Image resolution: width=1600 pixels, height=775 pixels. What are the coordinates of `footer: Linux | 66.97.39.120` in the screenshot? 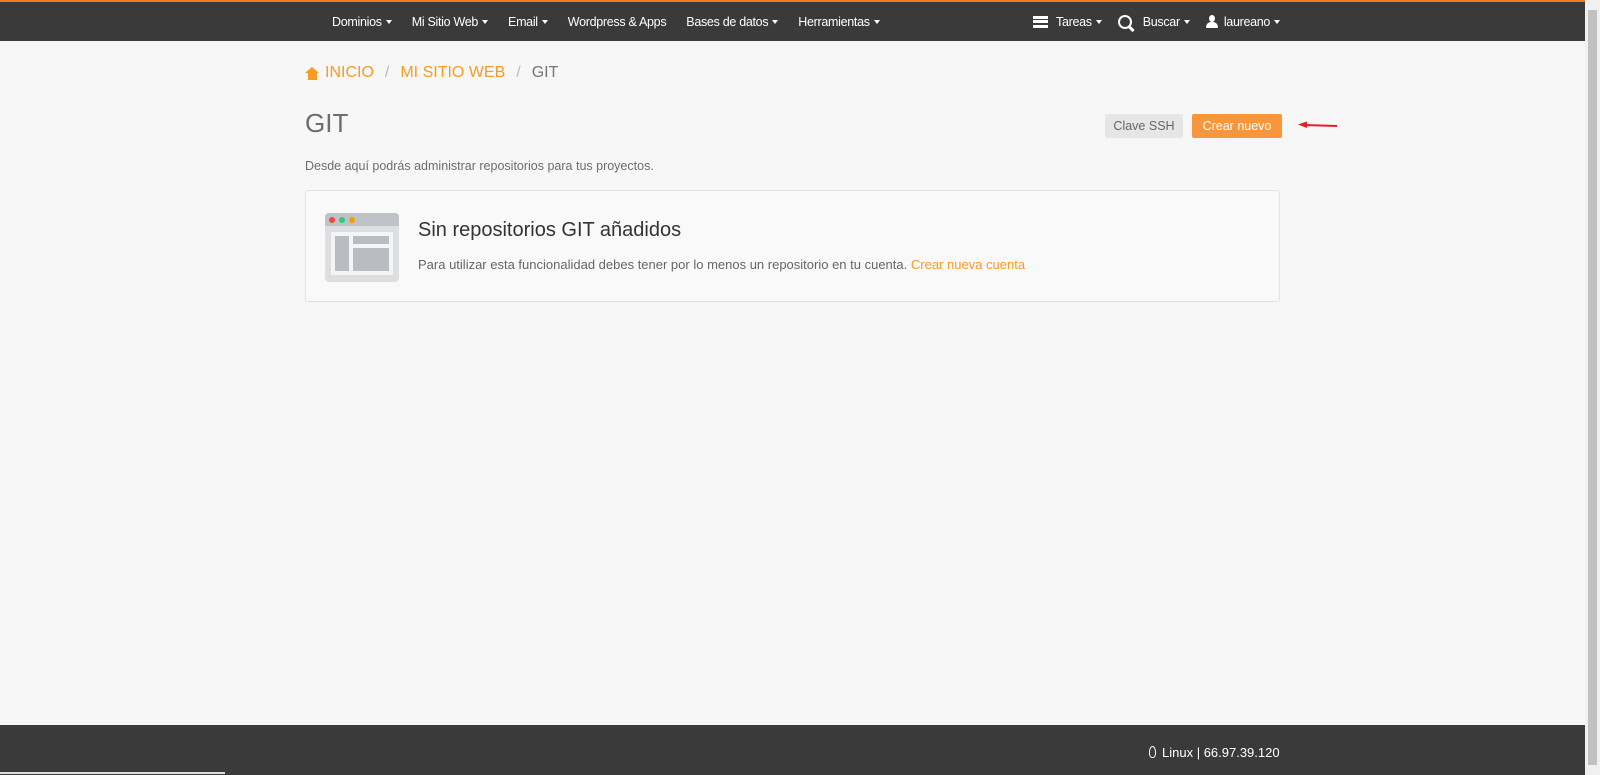 It's located at (792, 750).